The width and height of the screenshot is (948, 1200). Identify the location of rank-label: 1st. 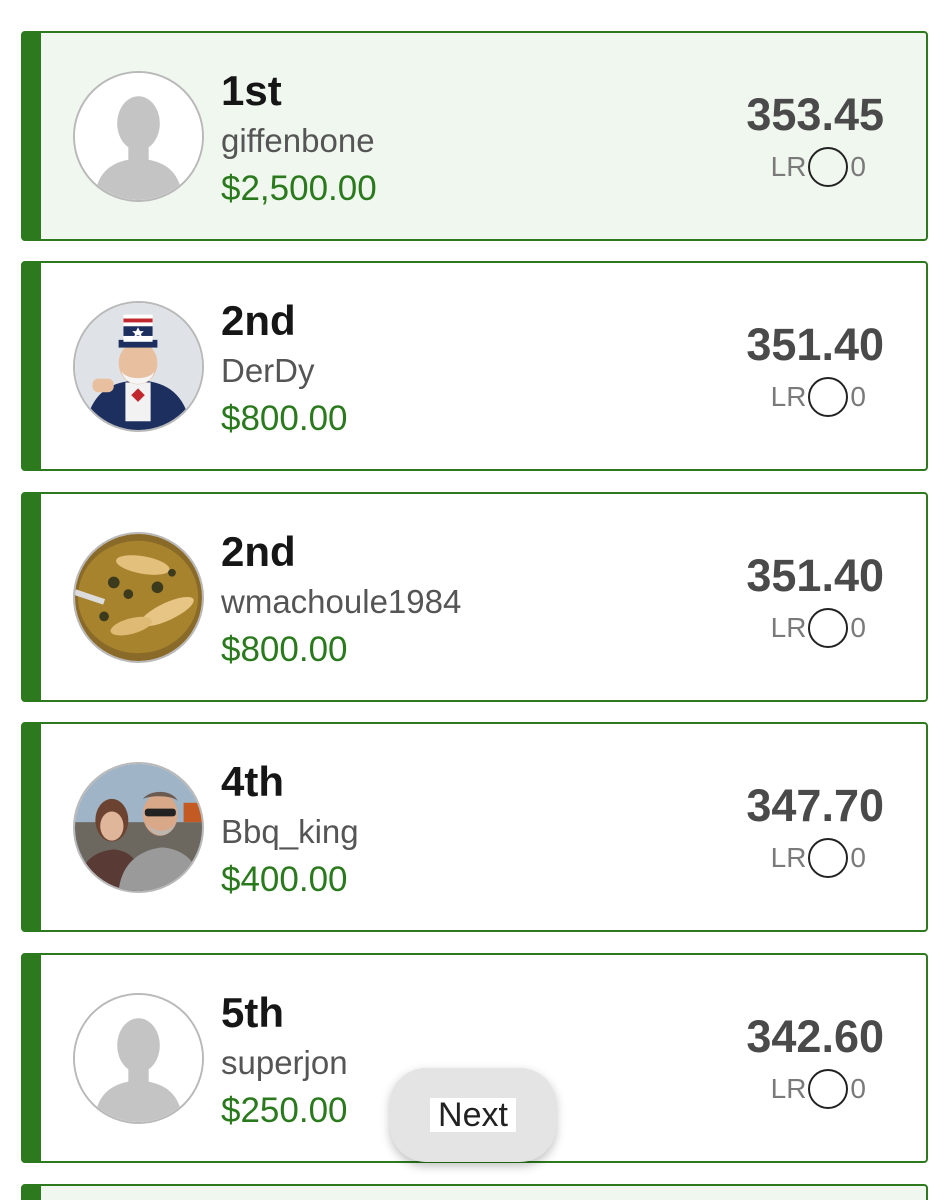
(251, 90).